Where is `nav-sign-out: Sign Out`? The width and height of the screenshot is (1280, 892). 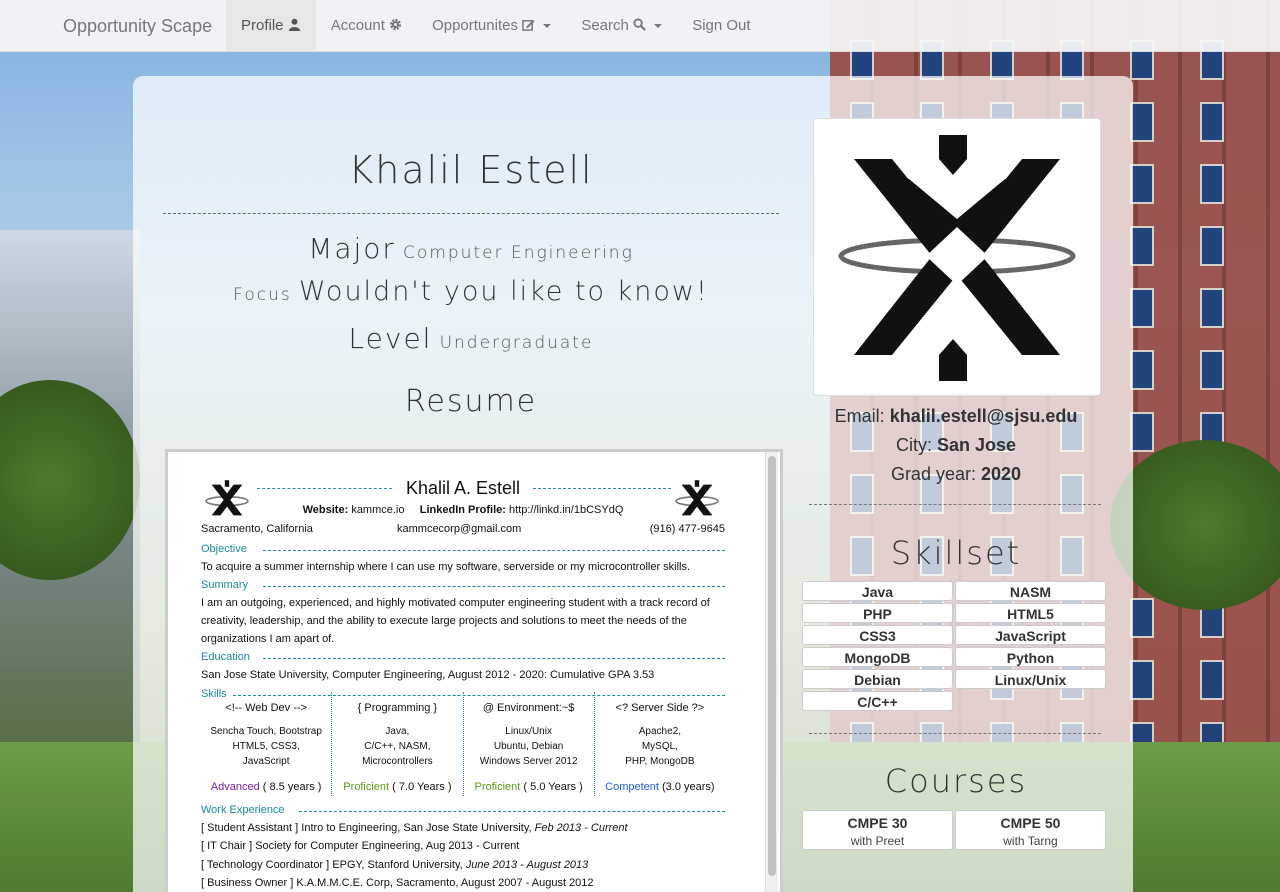
nav-sign-out: Sign Out is located at coordinates (721, 25).